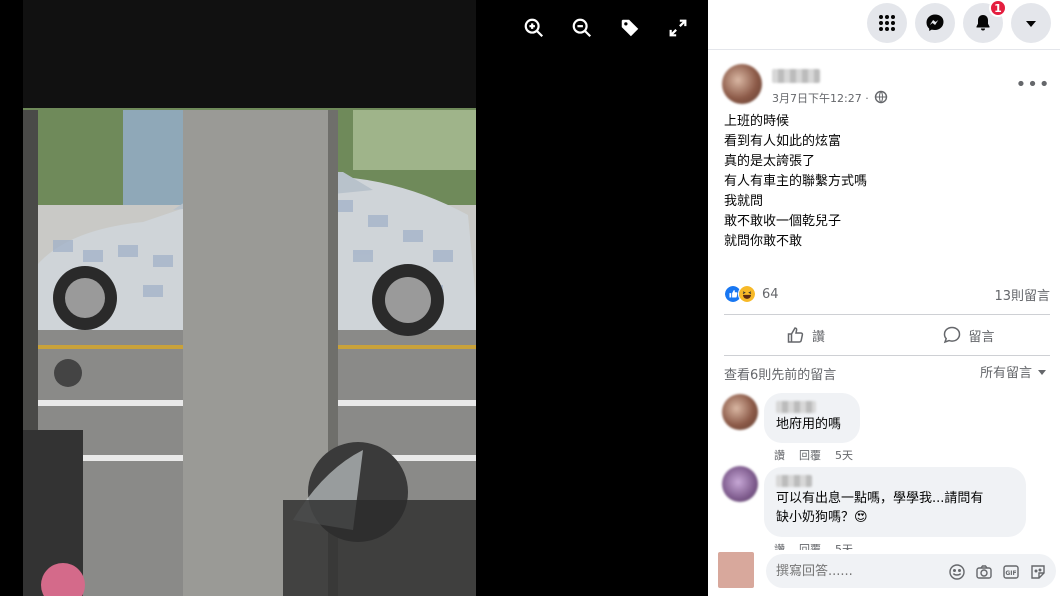 This screenshot has height=596, width=1060. I want to click on user-avatar, so click(736, 570).